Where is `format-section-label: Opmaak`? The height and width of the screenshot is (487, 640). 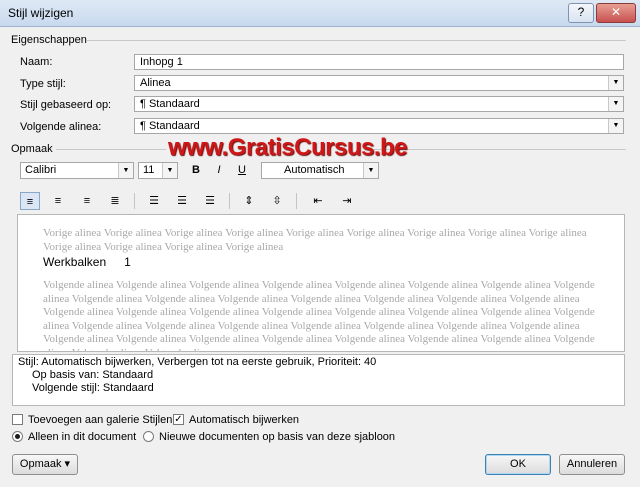
format-section-label: Opmaak is located at coordinates (32, 149).